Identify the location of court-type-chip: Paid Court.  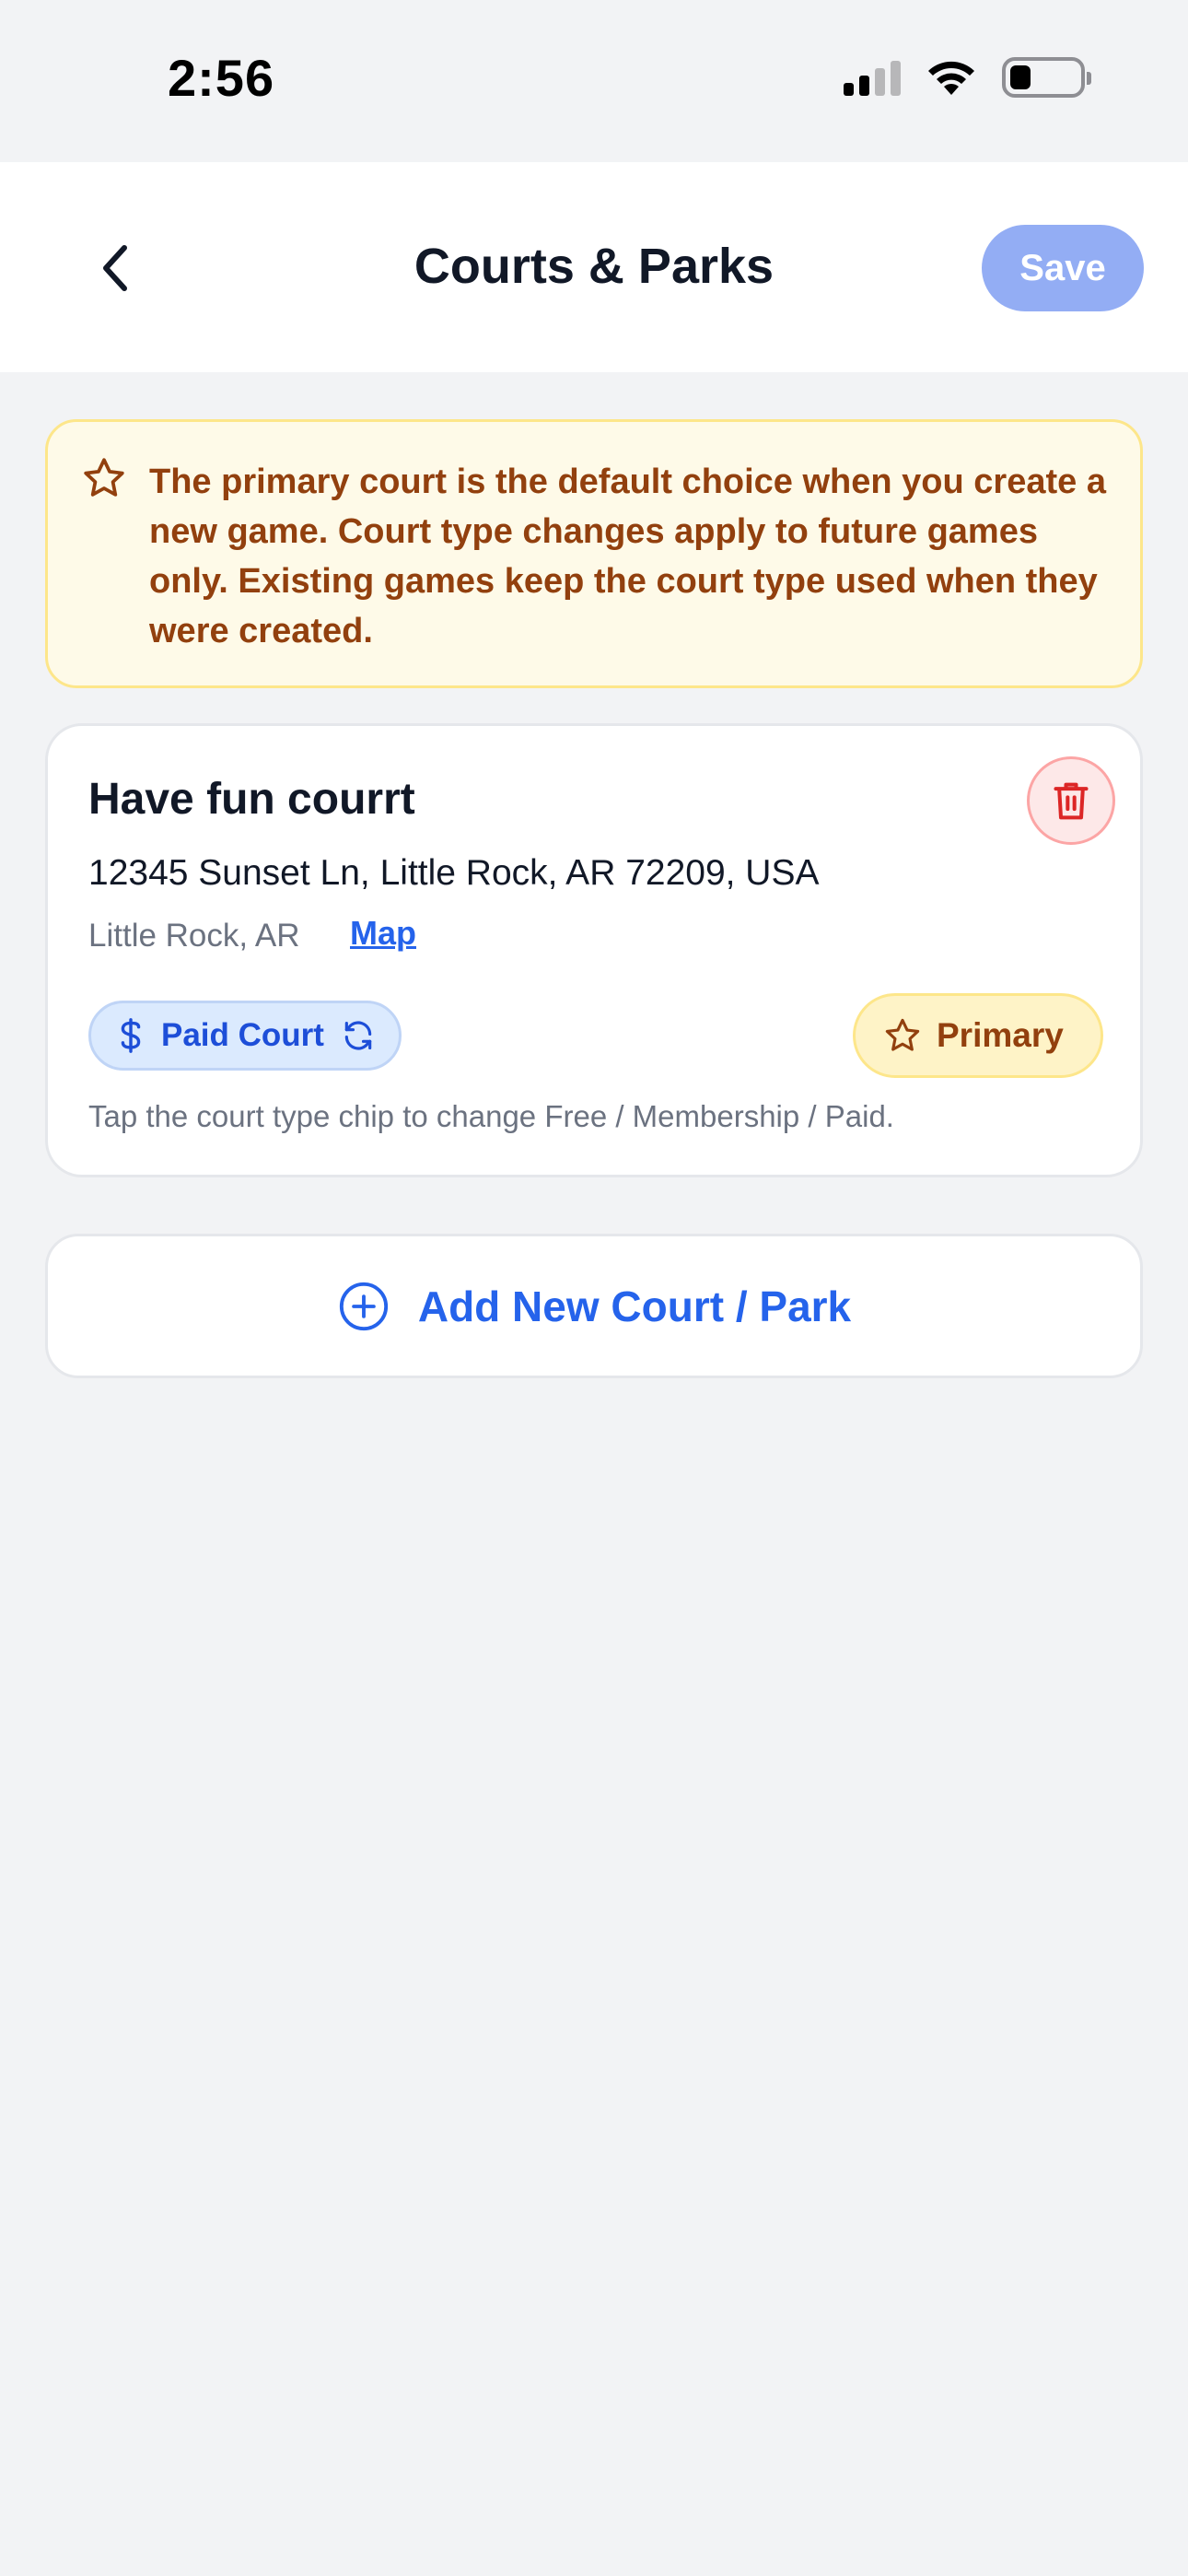
(245, 1036).